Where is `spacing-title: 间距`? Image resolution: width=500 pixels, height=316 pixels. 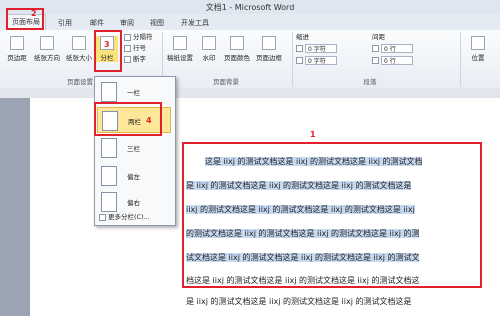
spacing-title: 间距 is located at coordinates (378, 37).